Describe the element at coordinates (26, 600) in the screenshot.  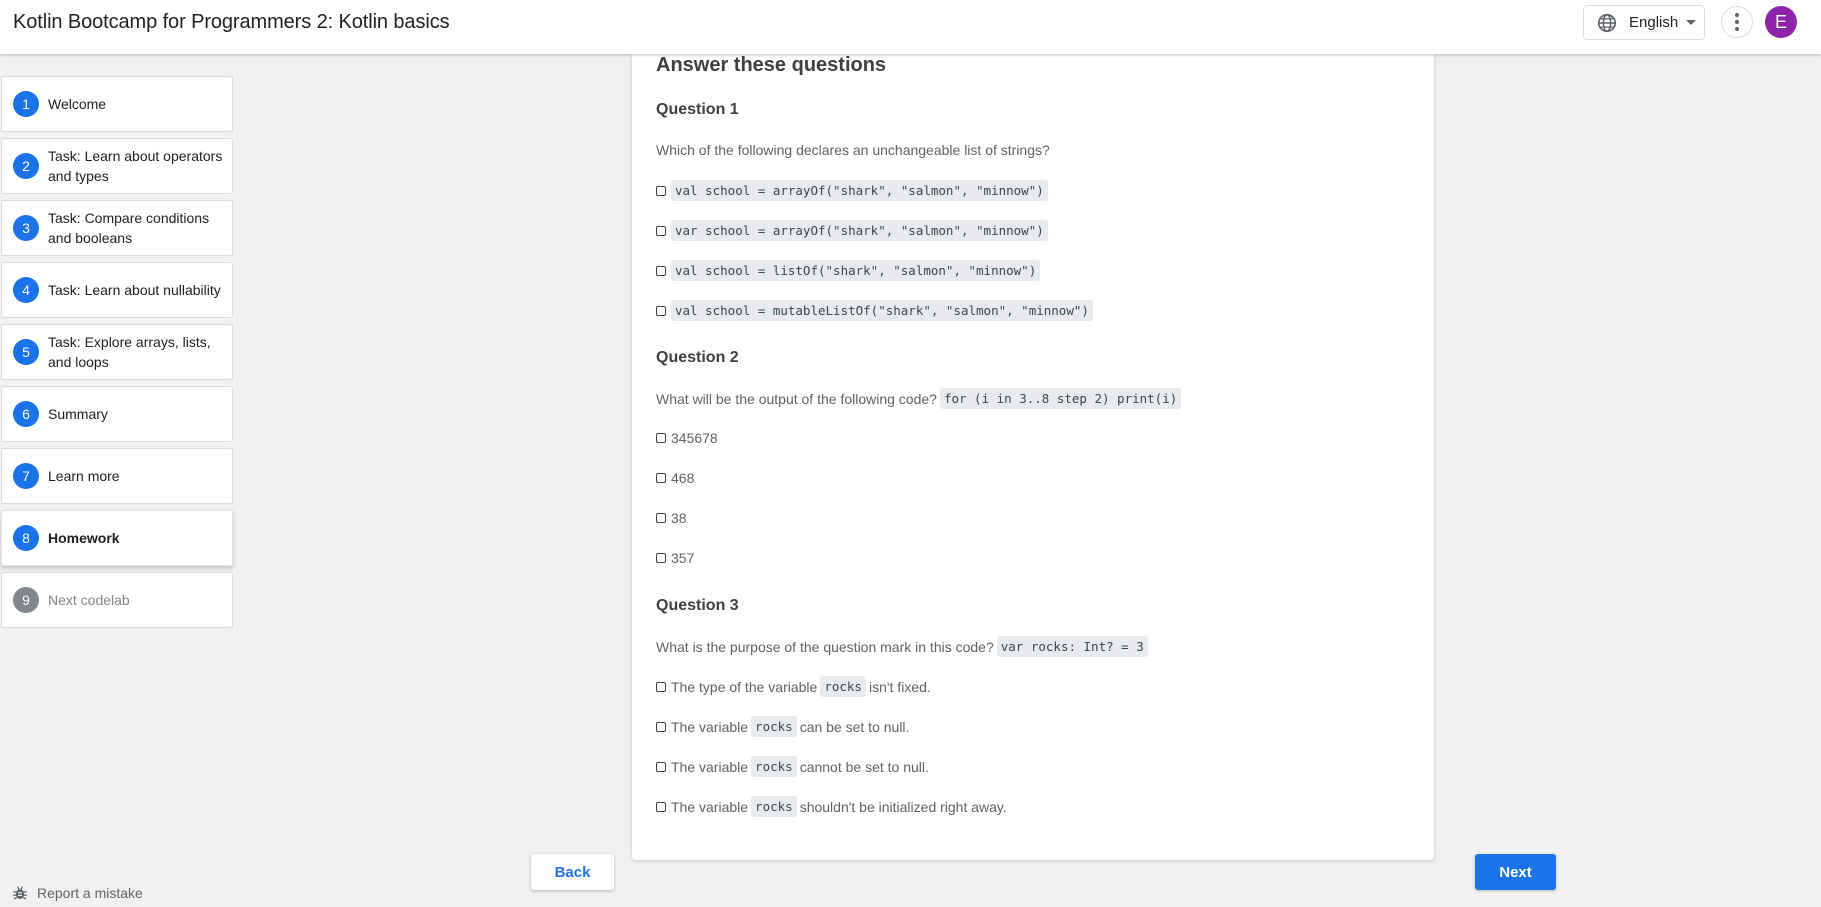
I see `step-number: 9` at that location.